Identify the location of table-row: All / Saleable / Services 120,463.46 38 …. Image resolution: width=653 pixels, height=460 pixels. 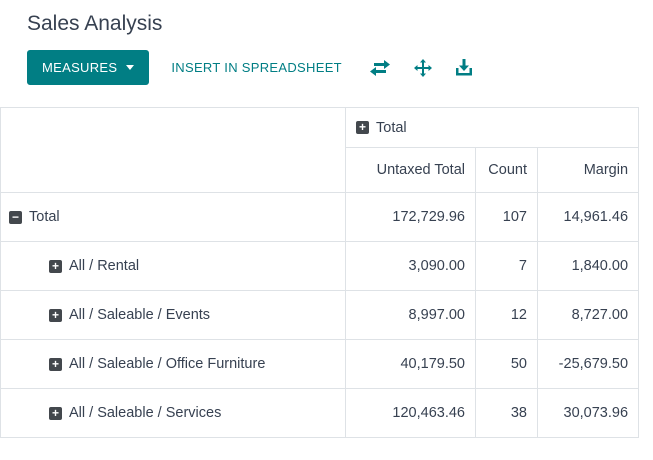
(320, 413).